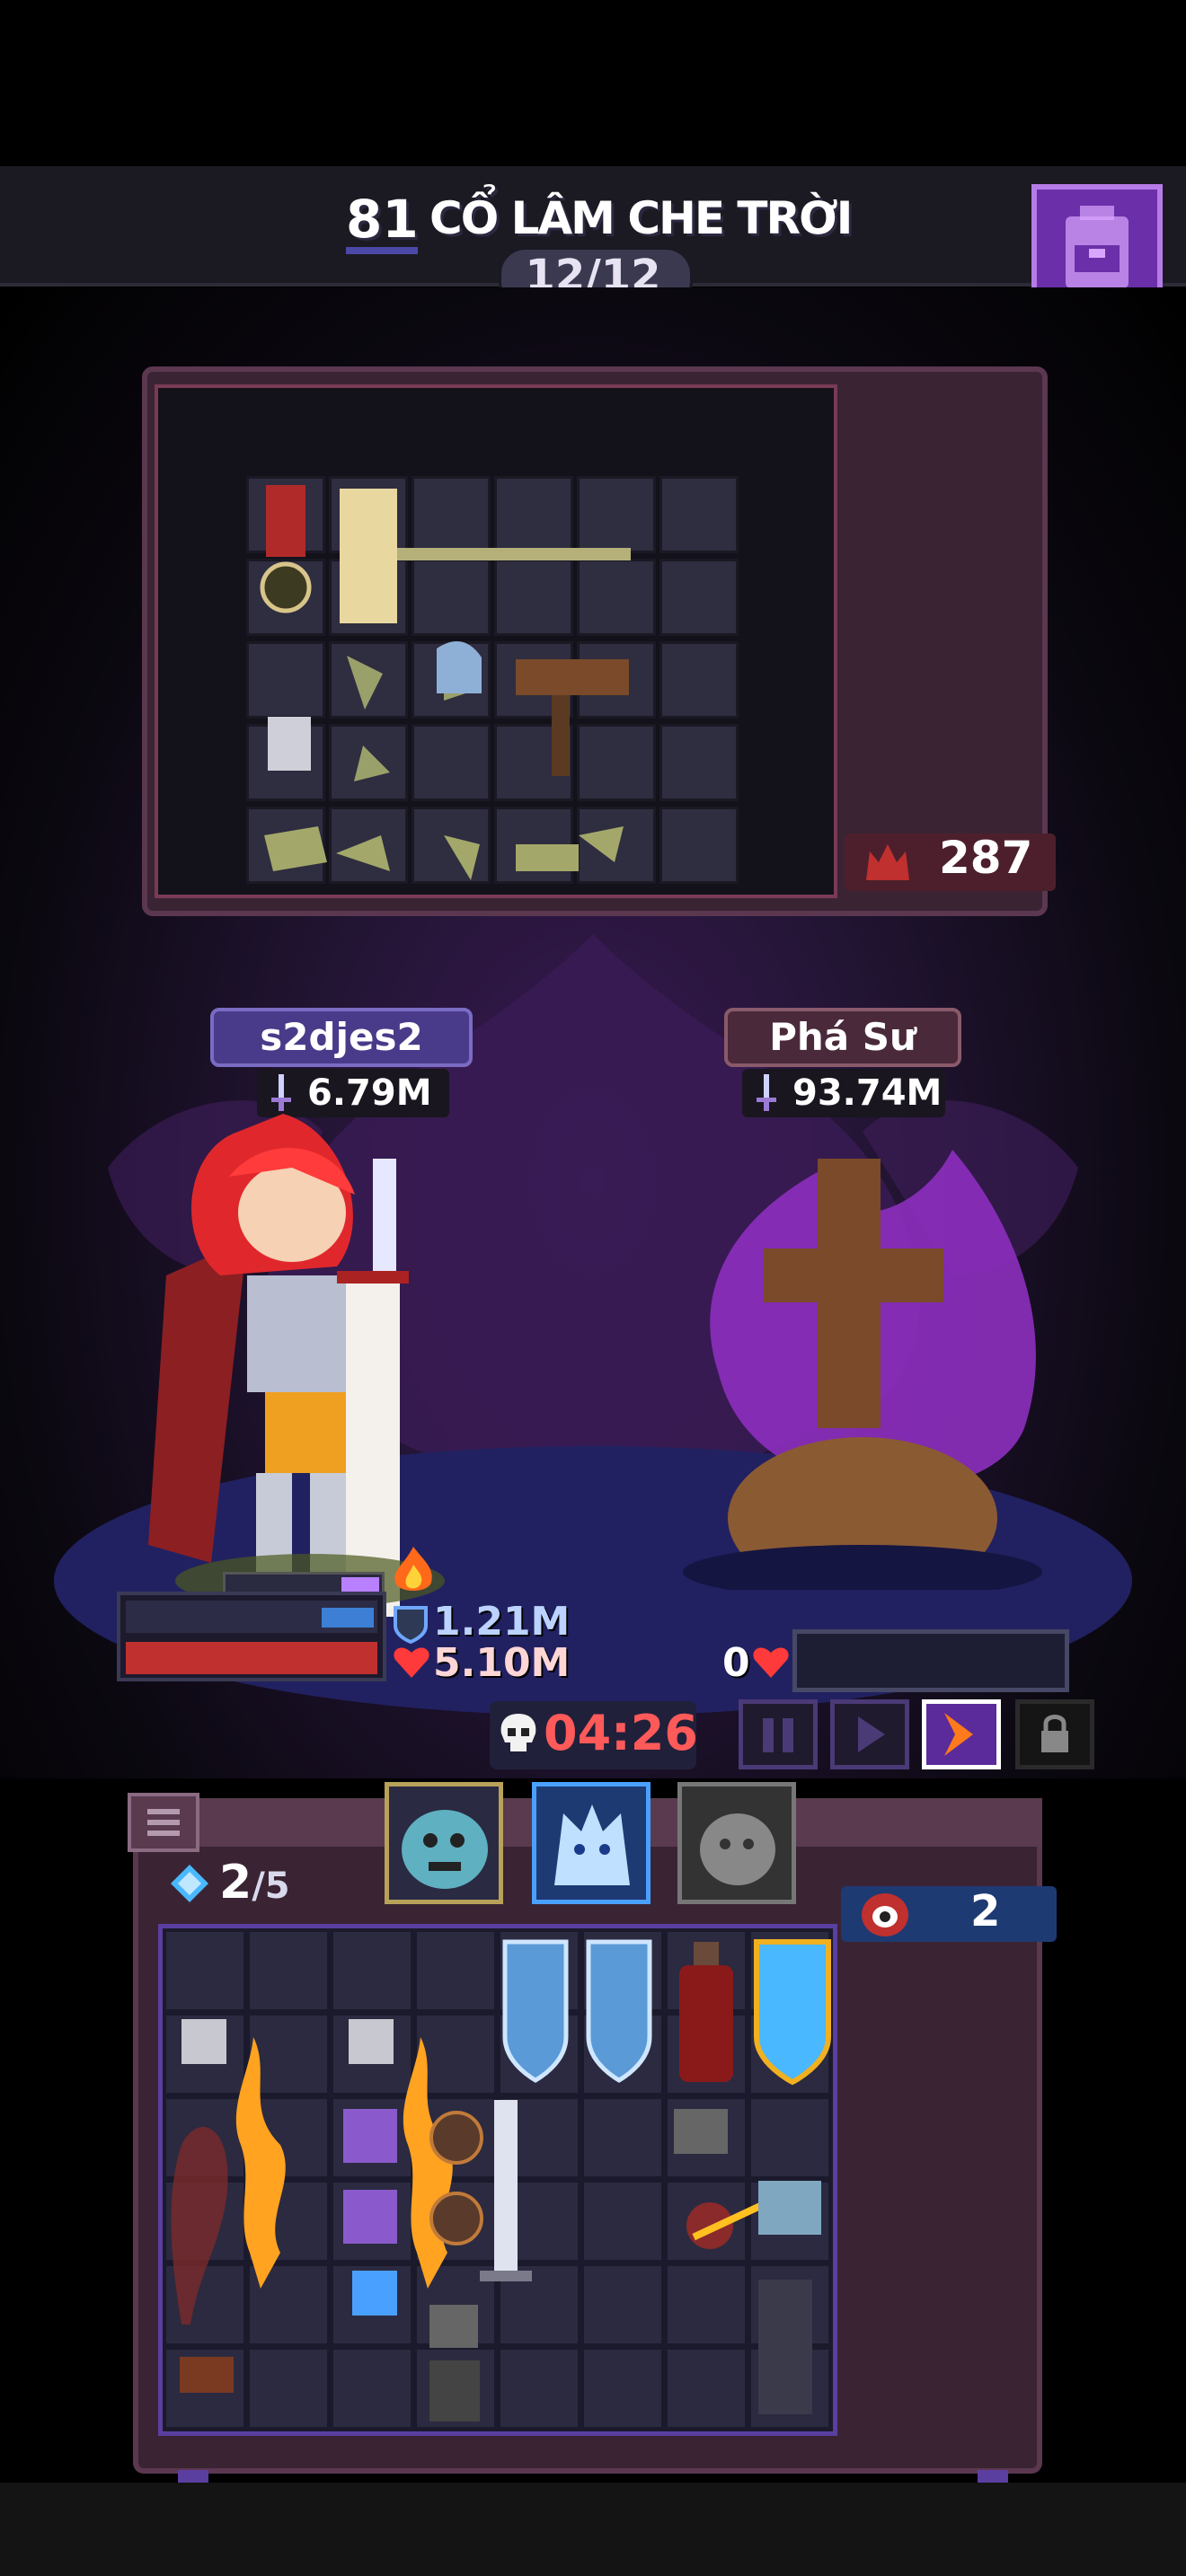 Image resolution: width=1186 pixels, height=2576 pixels. I want to click on hero-hp-value: 5.10M, so click(502, 1663).